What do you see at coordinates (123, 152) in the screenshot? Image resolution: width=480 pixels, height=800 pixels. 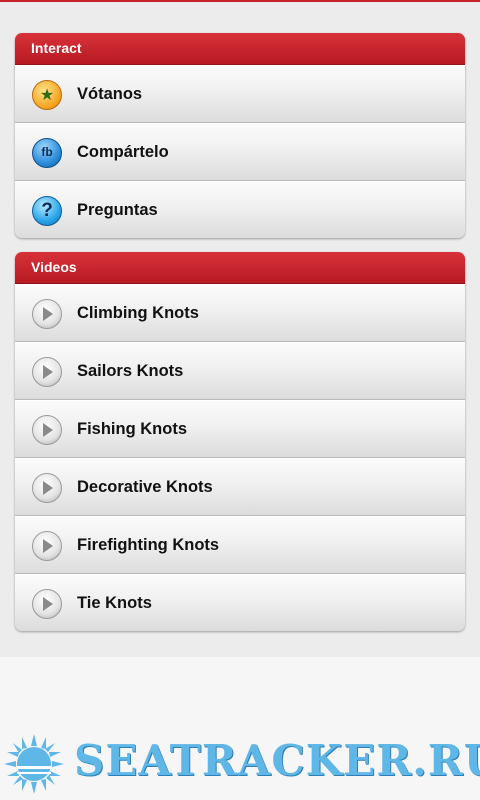 I see `list-item-label: Compártelo` at bounding box center [123, 152].